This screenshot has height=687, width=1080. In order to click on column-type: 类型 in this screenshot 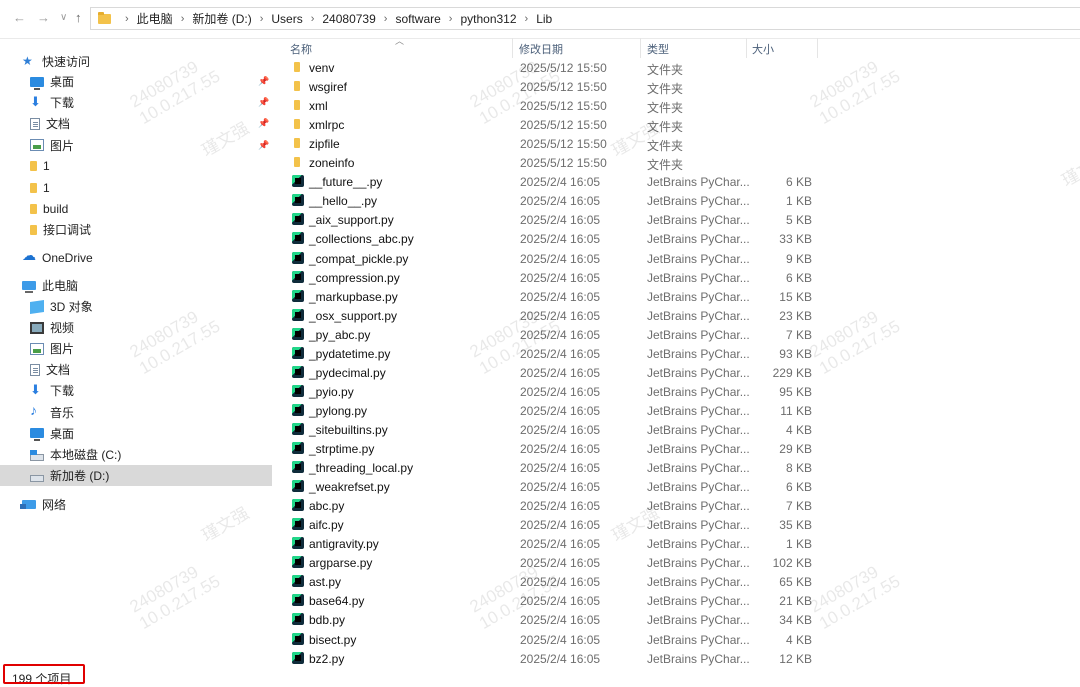, I will do `click(658, 49)`.